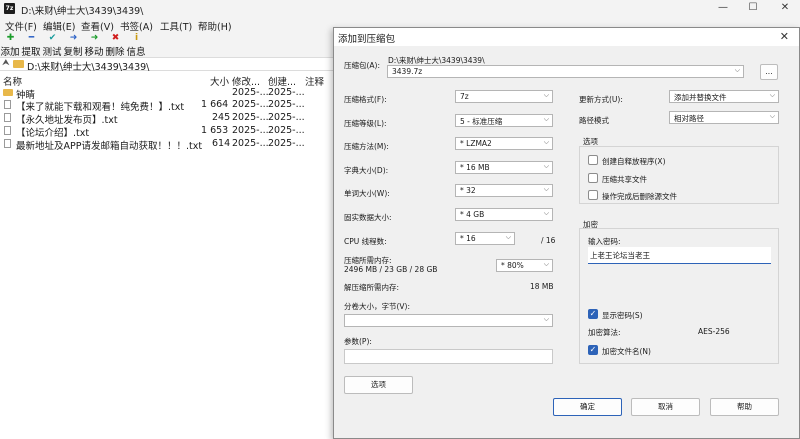 The width and height of the screenshot is (800, 439). Describe the element at coordinates (476, 143) in the screenshot. I see `method-value: * LZMA2` at that location.